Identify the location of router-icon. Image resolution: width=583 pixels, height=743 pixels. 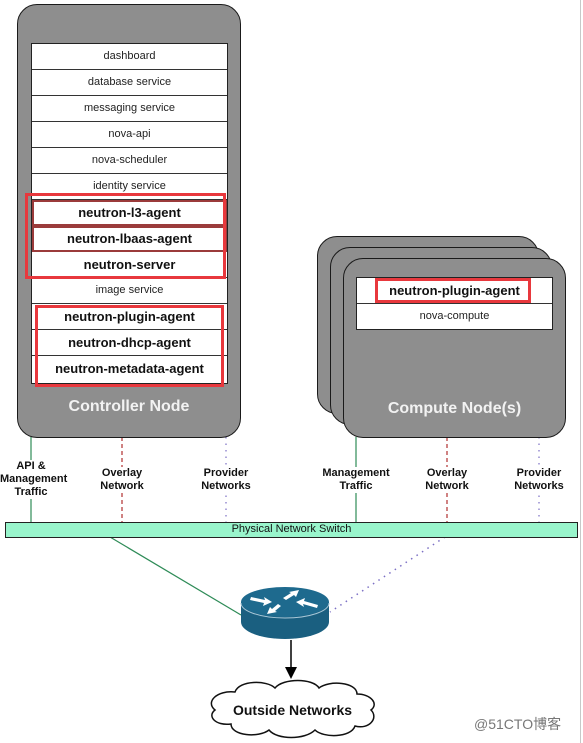
(285, 613).